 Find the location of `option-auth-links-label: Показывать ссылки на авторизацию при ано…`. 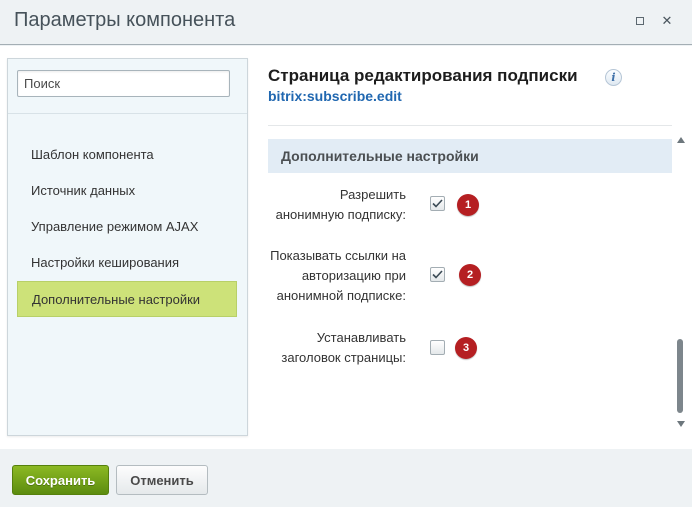

option-auth-links-label: Показывать ссылки на авторизацию при ано… is located at coordinates (338, 276).